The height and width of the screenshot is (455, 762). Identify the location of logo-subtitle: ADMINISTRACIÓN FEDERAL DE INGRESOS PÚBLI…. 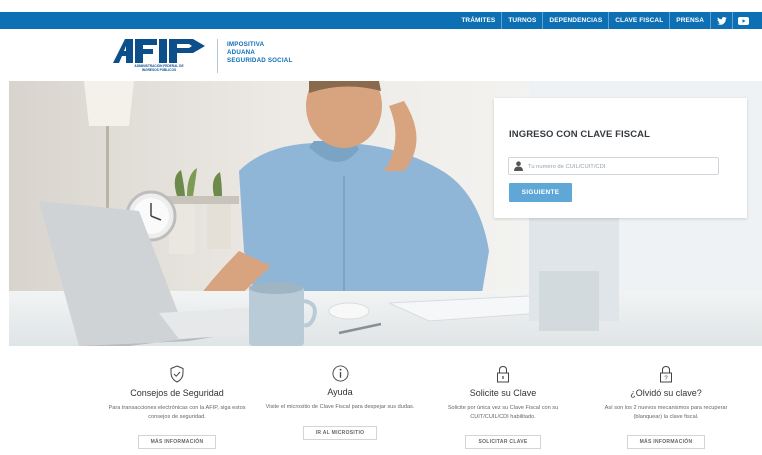
(159, 68).